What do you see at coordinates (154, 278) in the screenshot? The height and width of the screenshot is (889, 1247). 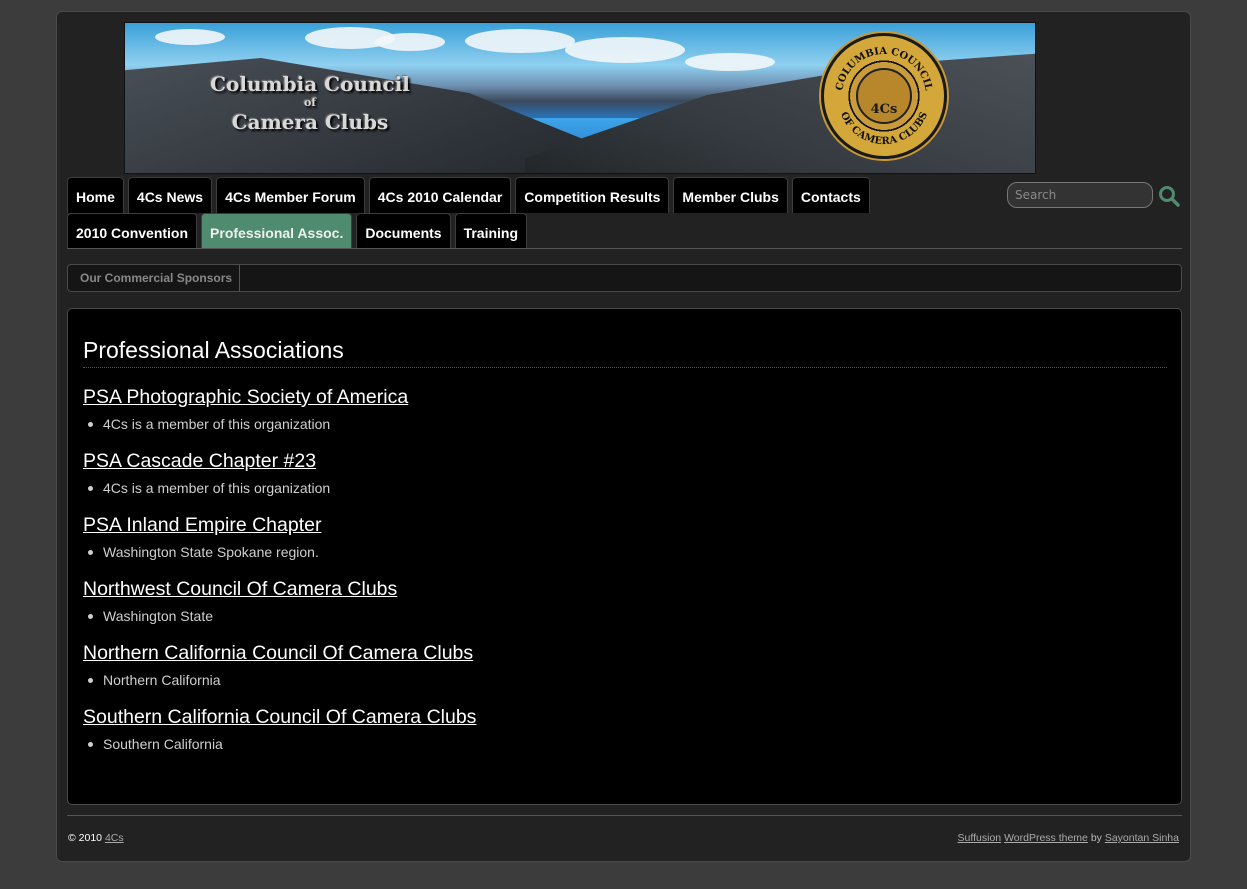 I see `subnav-item-commercial-sponsors: Our Commercial Sponsors` at bounding box center [154, 278].